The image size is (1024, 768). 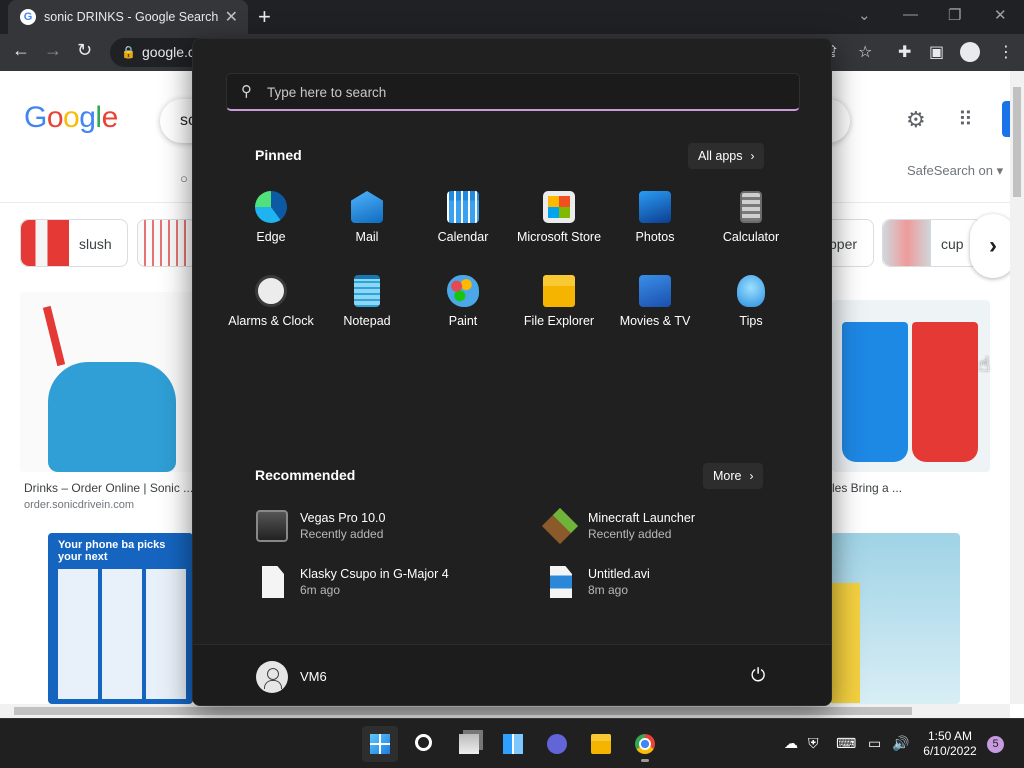 What do you see at coordinates (559, 307) in the screenshot?
I see `pinned-app-file-explorer: File Explorer` at bounding box center [559, 307].